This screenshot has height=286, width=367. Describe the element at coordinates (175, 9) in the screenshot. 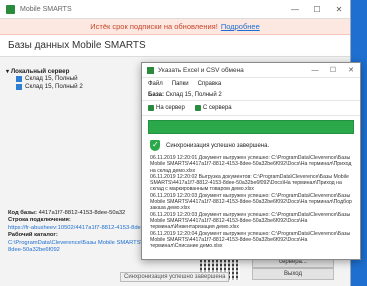

I see `main-titlebar: Mobile SMARTS — ☐ ✕` at that location.